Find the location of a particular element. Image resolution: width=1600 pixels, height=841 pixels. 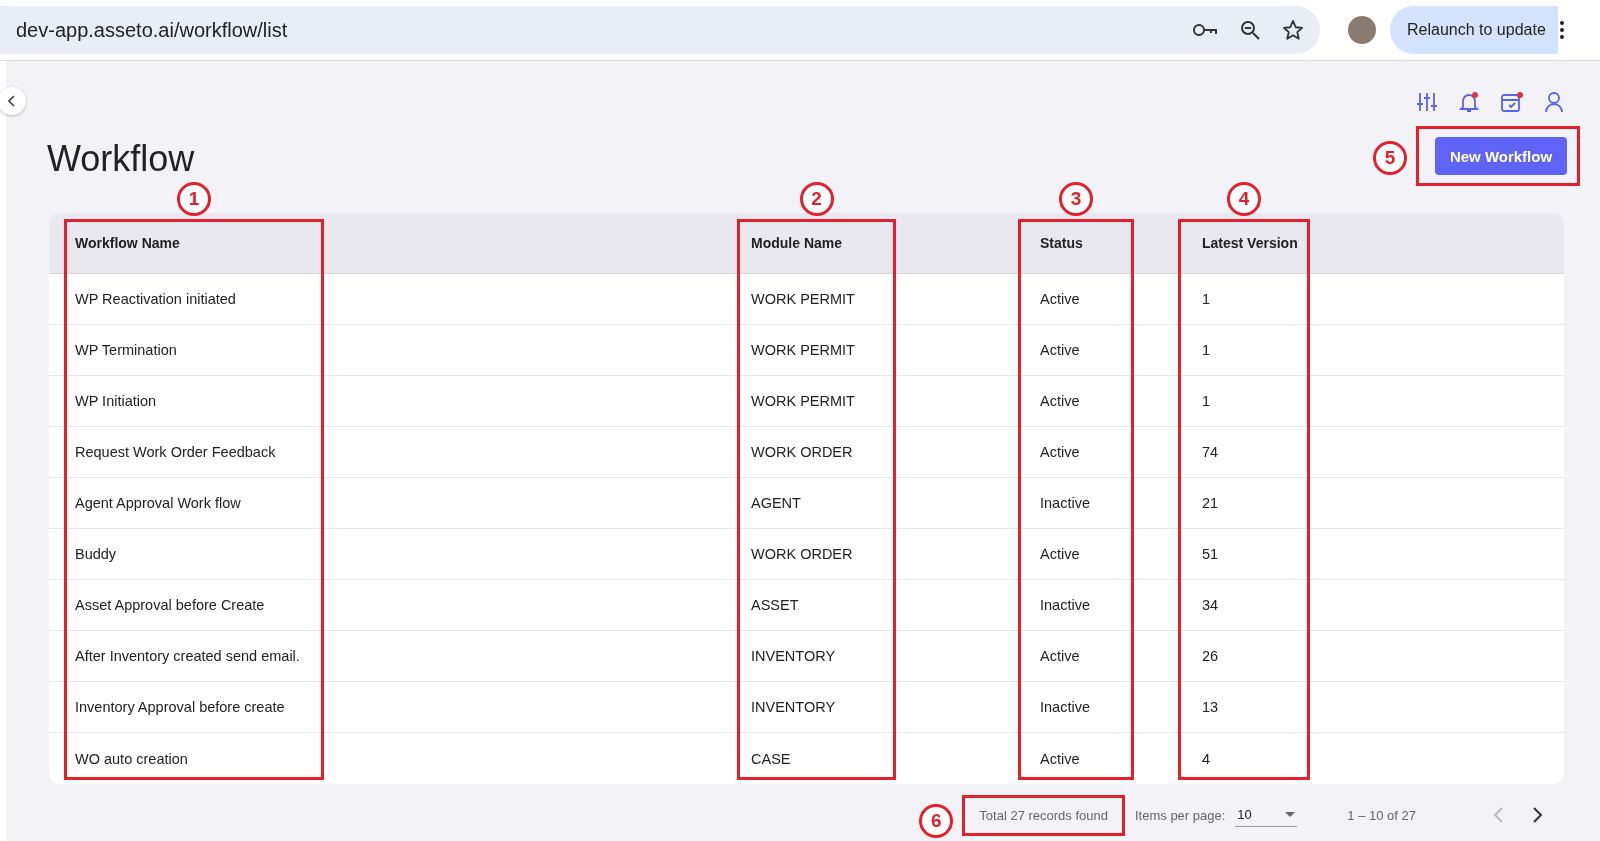

table-cell: Agent Approval Work flow is located at coordinates (387, 503).